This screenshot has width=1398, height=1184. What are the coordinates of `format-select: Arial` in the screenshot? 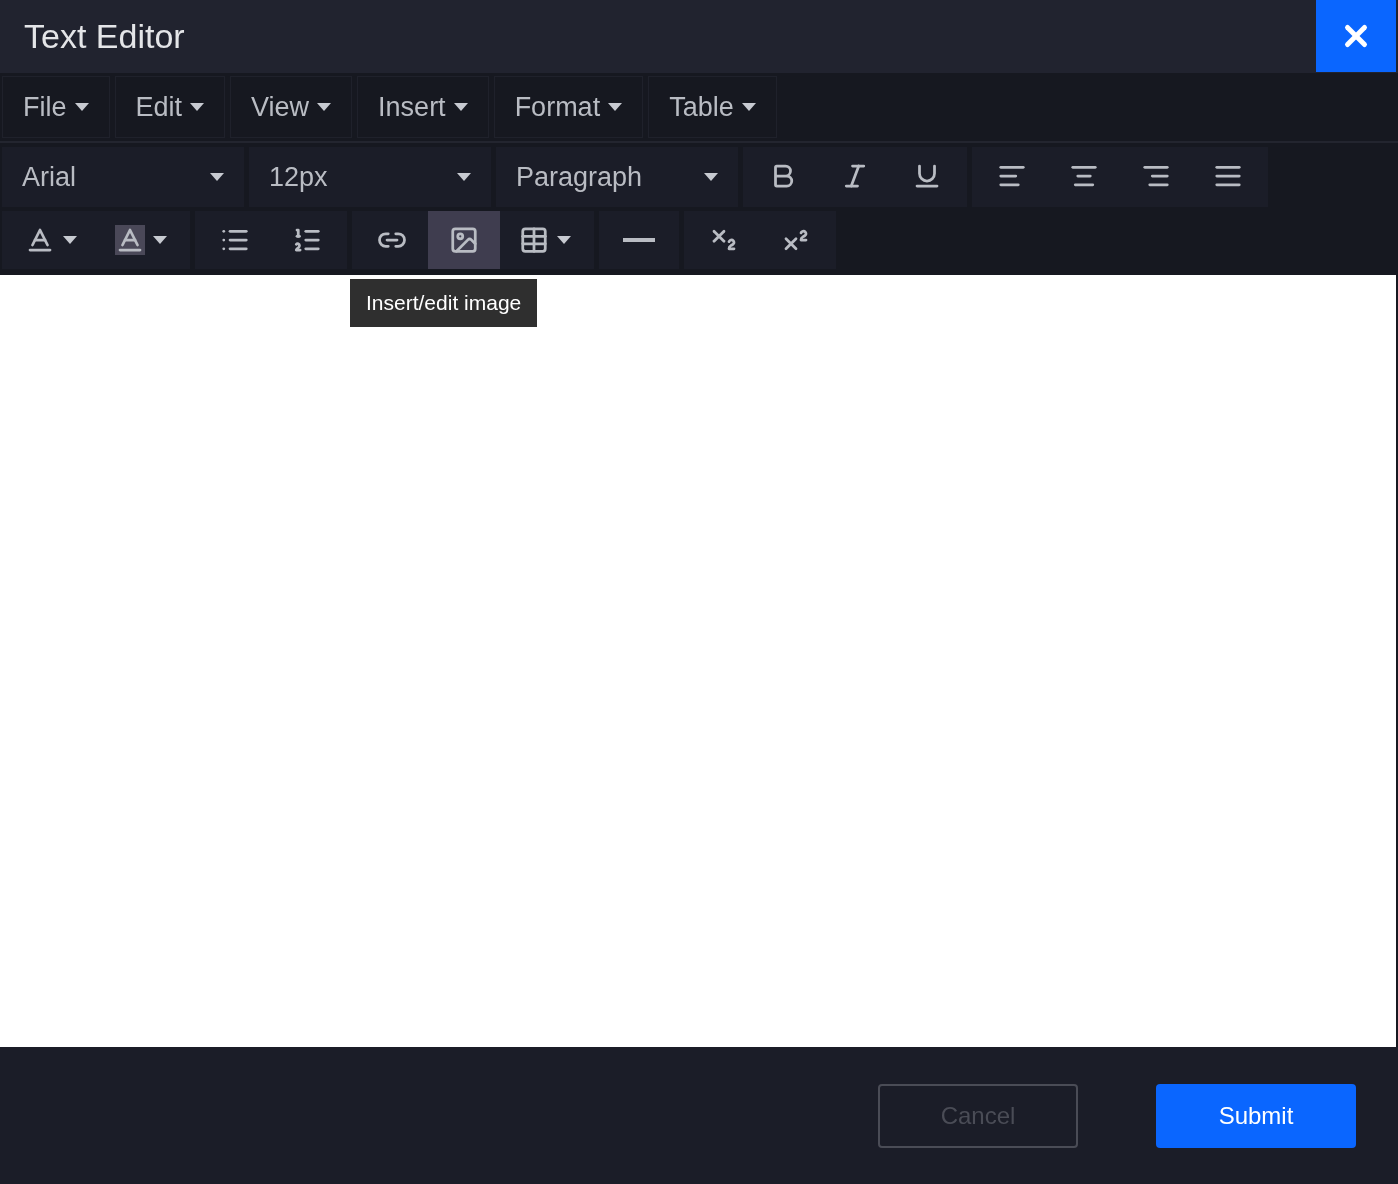 It's located at (123, 177).